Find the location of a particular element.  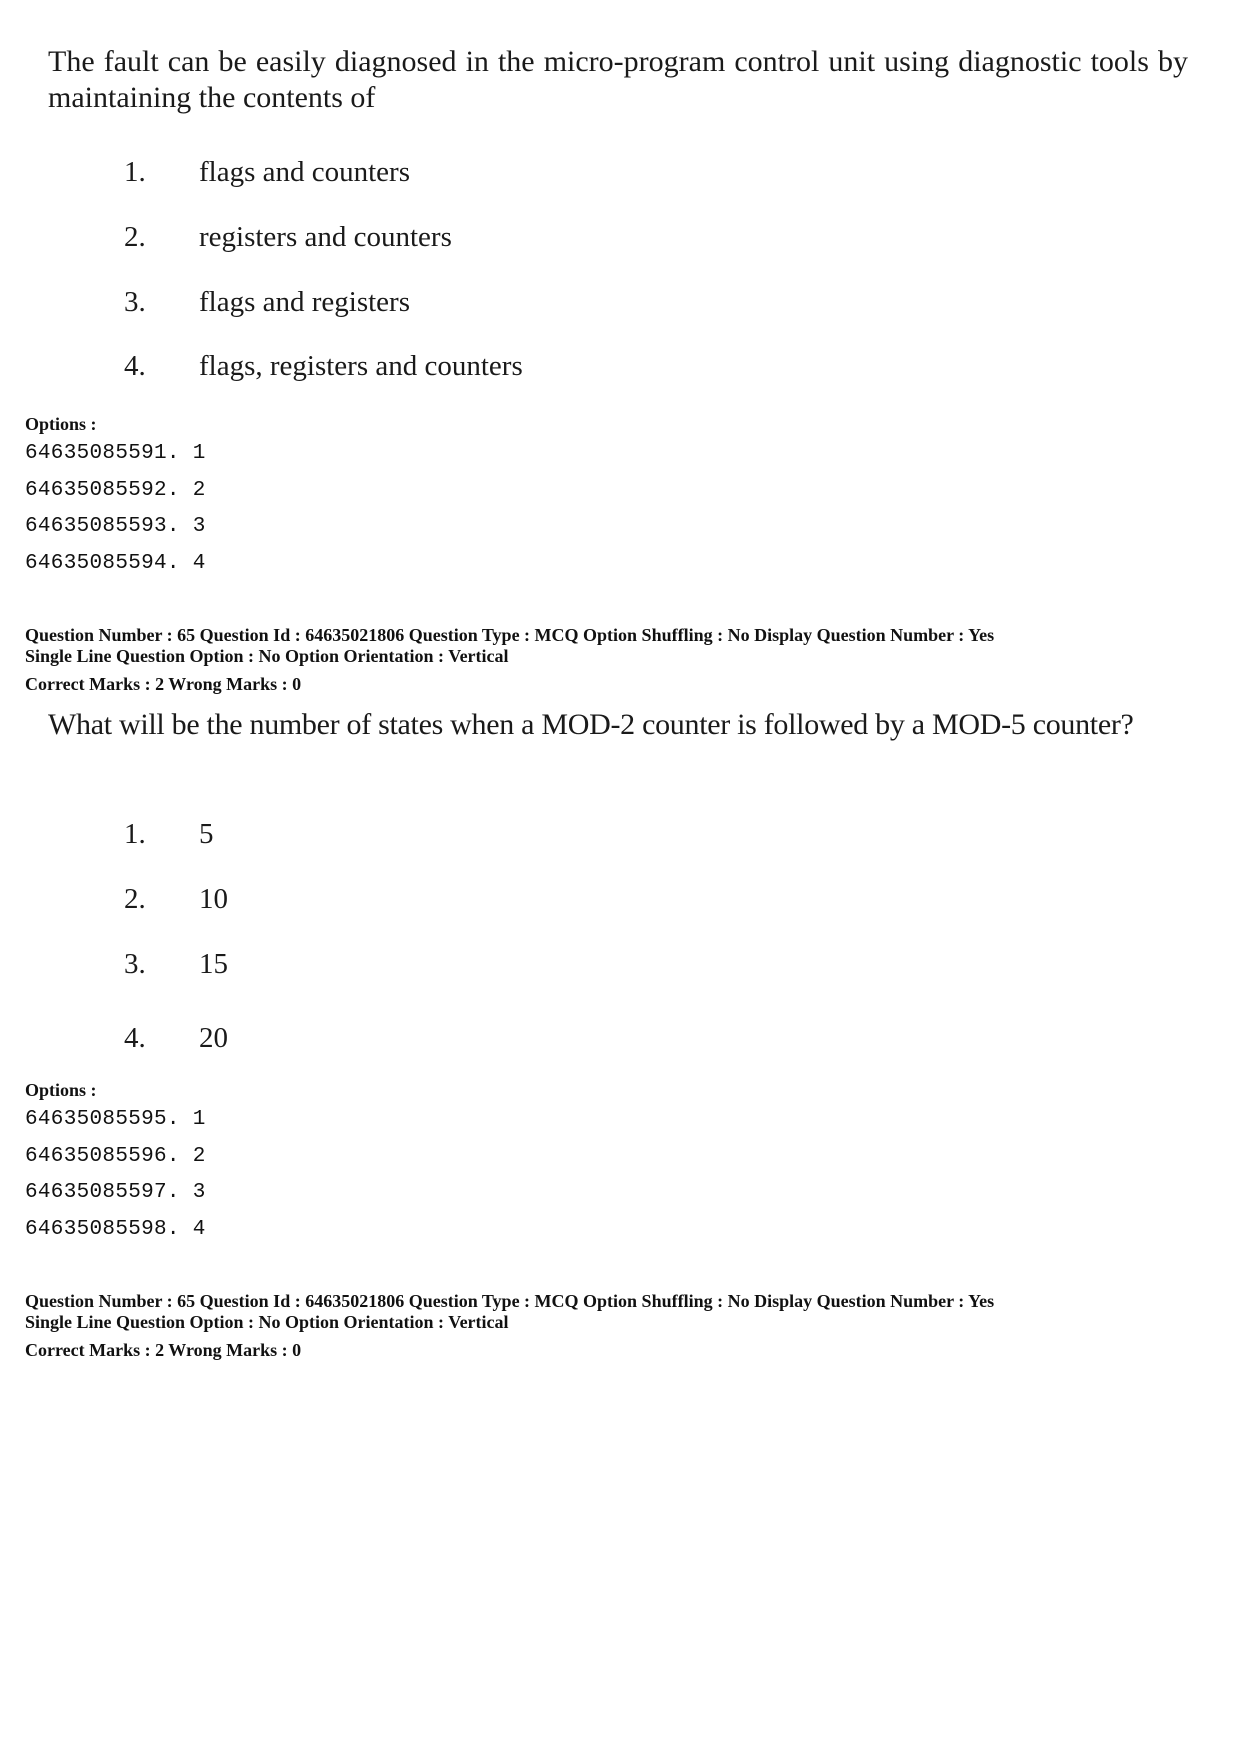

option-id: 64635085592. 2 is located at coordinates (115, 490).